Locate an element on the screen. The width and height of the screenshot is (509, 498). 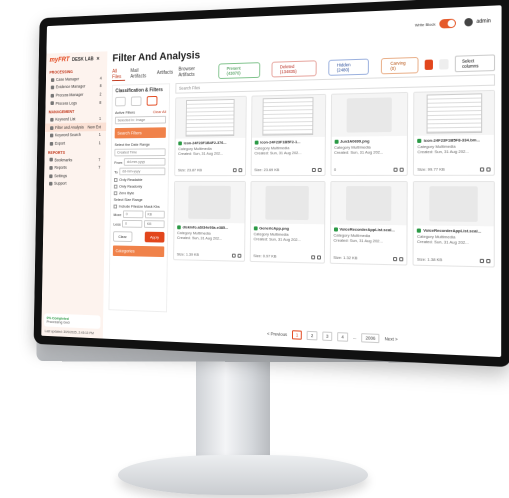
sidebar-item-count: 1 is located at coordinates (100, 134).